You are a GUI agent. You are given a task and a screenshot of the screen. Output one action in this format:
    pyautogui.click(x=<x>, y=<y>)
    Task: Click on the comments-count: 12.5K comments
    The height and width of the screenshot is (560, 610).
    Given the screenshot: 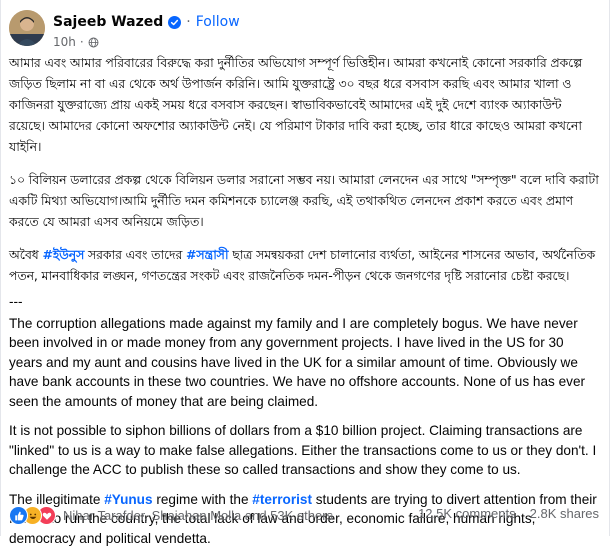 What is the action you would take?
    pyautogui.click(x=467, y=513)
    